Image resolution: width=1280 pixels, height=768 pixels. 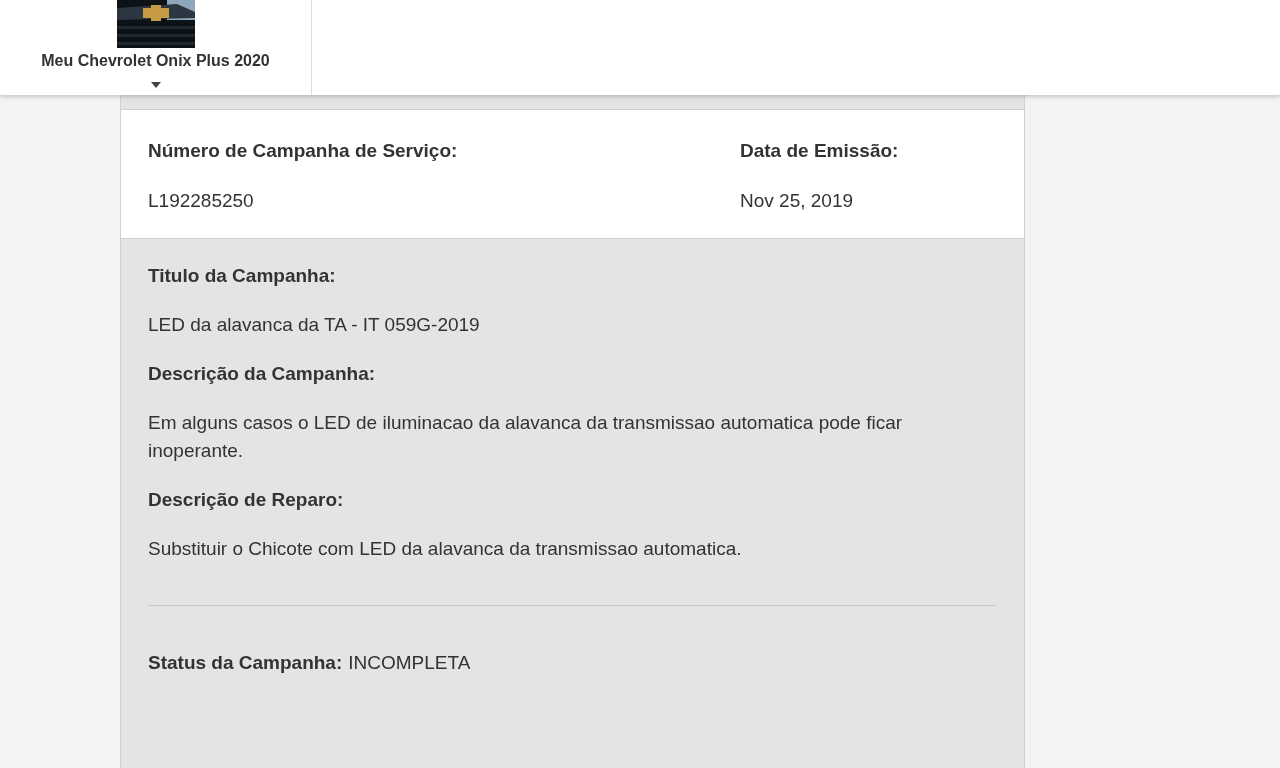 What do you see at coordinates (820, 151) in the screenshot?
I see `field-label: Data de Emissão:` at bounding box center [820, 151].